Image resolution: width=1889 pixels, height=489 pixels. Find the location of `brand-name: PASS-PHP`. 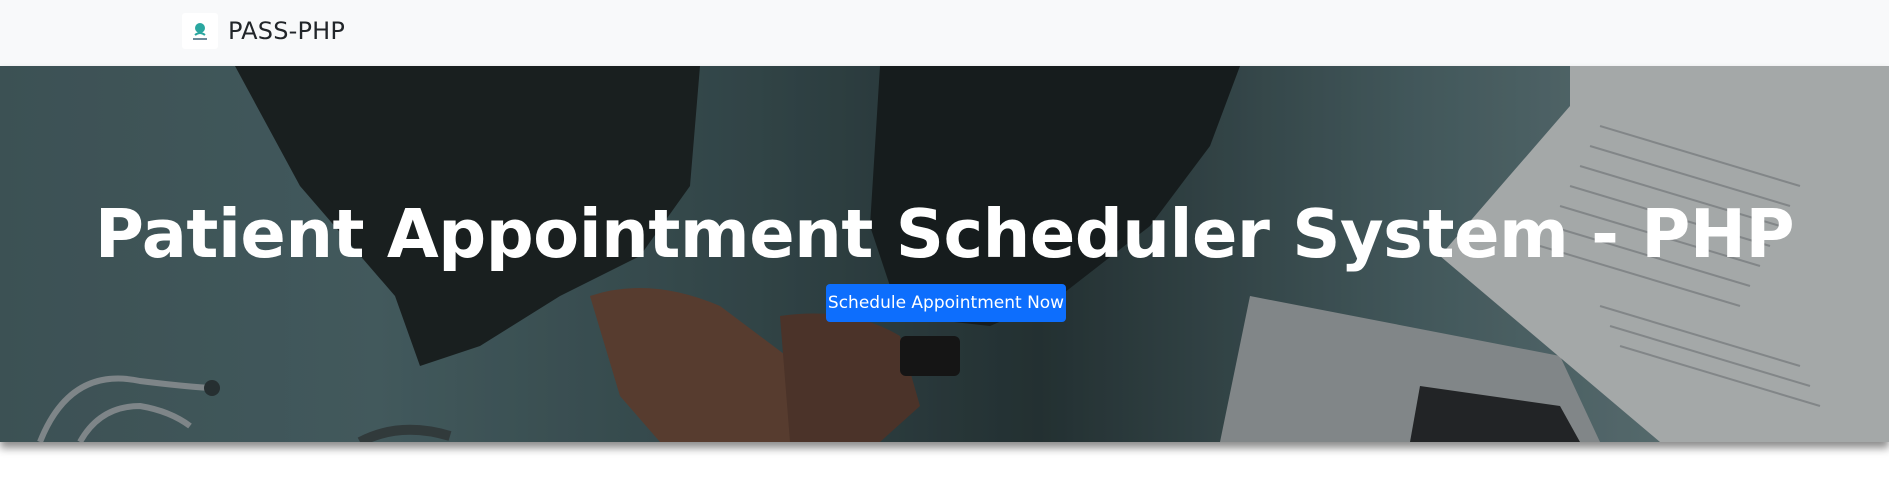

brand-name: PASS-PHP is located at coordinates (287, 31).